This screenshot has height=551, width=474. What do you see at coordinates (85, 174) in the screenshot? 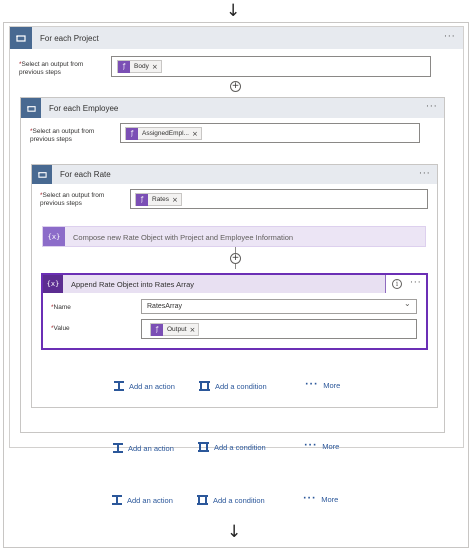
I see `for-each-rate-title: For each Rate` at bounding box center [85, 174].